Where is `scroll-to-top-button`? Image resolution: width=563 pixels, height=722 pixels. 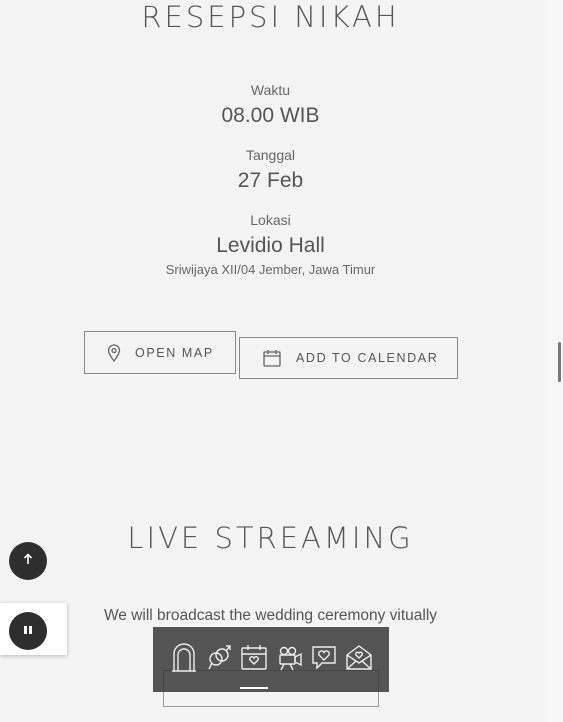
scroll-to-top-button is located at coordinates (28, 561).